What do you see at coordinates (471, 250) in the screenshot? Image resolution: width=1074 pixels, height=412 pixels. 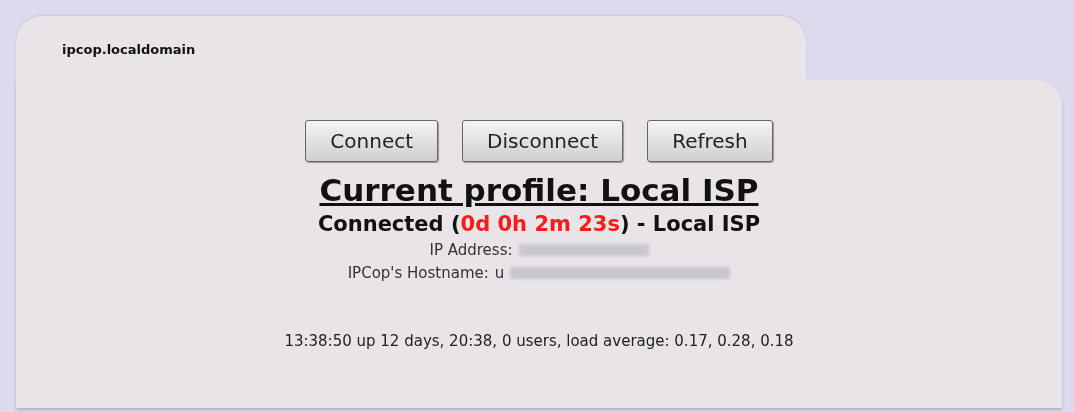 I see `detail-label: IP Address:` at bounding box center [471, 250].